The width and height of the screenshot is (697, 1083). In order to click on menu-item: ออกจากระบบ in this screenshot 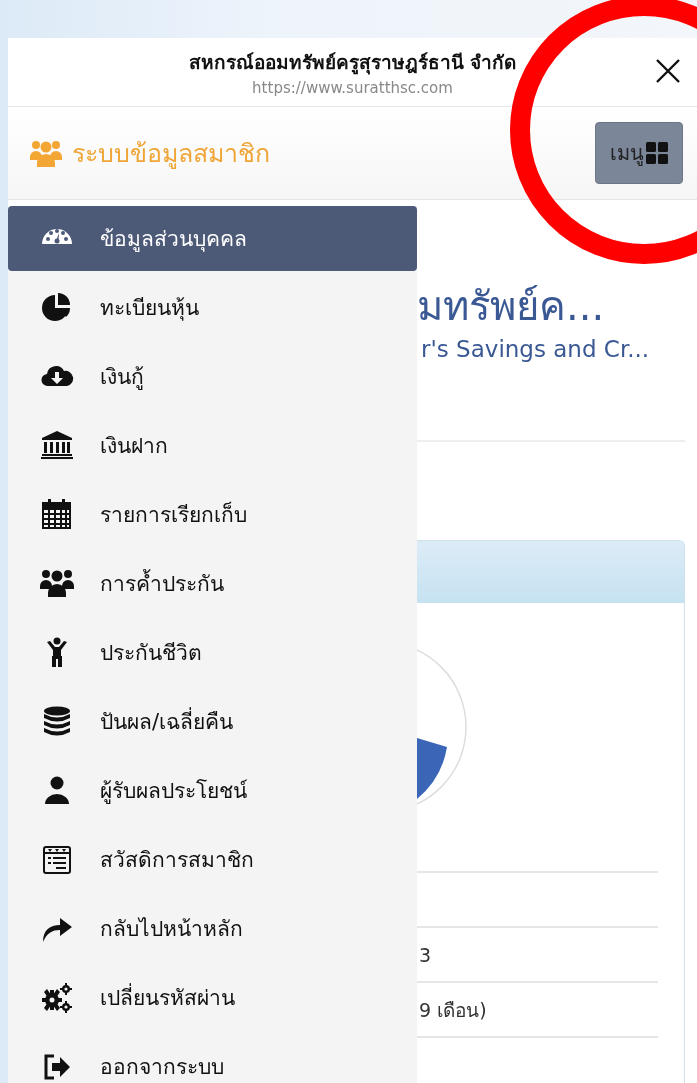, I will do `click(212, 1058)`.